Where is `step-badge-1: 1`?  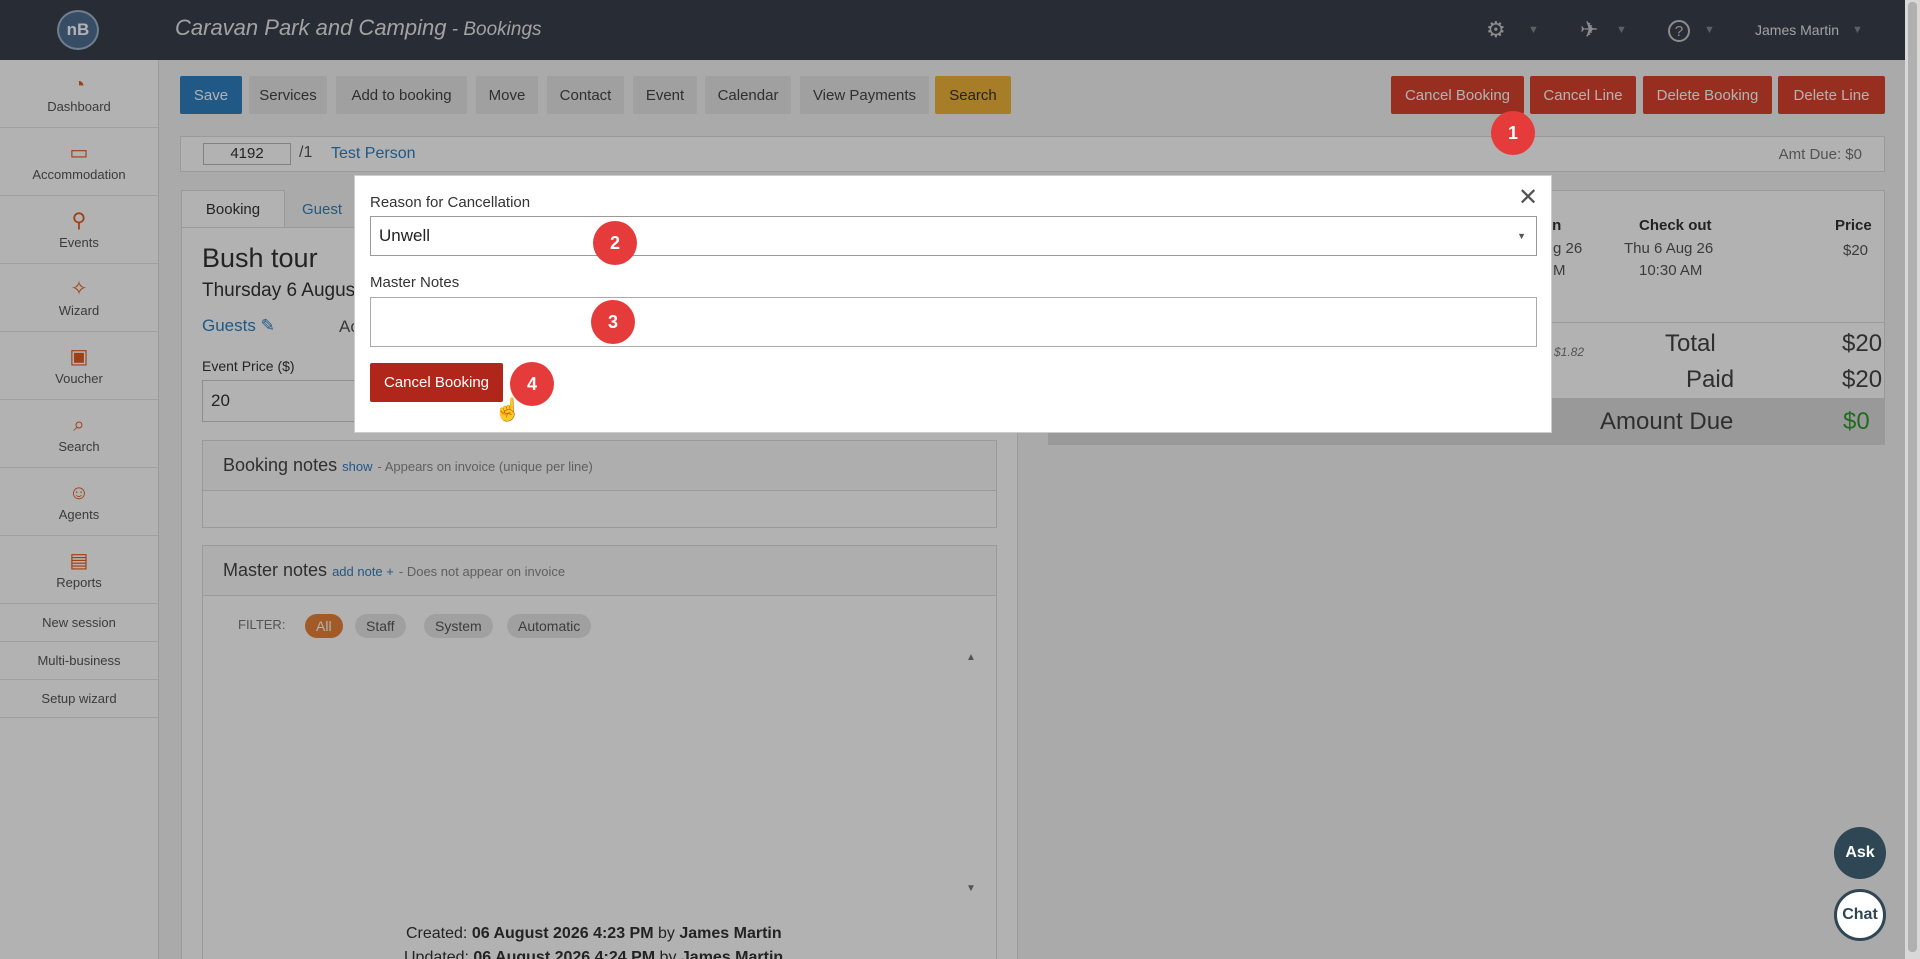 step-badge-1: 1 is located at coordinates (1513, 133).